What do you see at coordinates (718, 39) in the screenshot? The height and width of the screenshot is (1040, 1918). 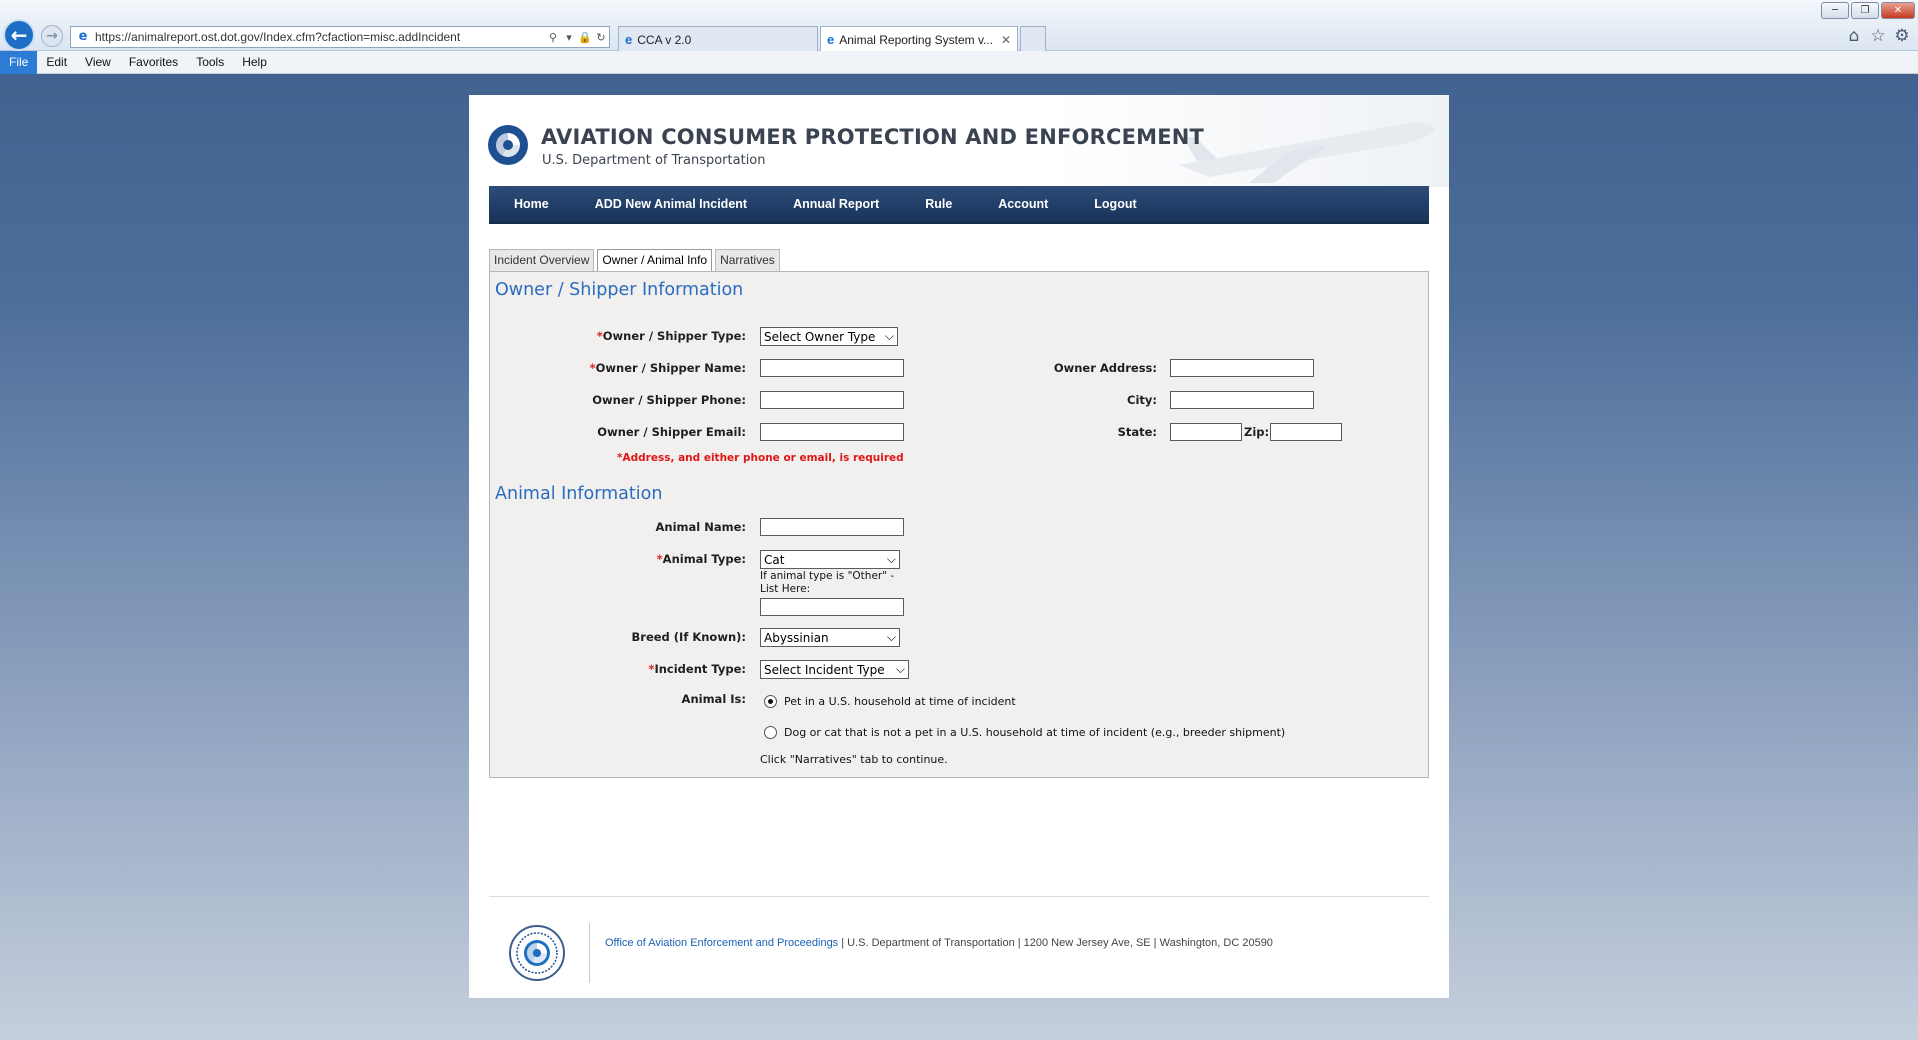 I see `browser-tab-cca: e CCA v 2.0` at bounding box center [718, 39].